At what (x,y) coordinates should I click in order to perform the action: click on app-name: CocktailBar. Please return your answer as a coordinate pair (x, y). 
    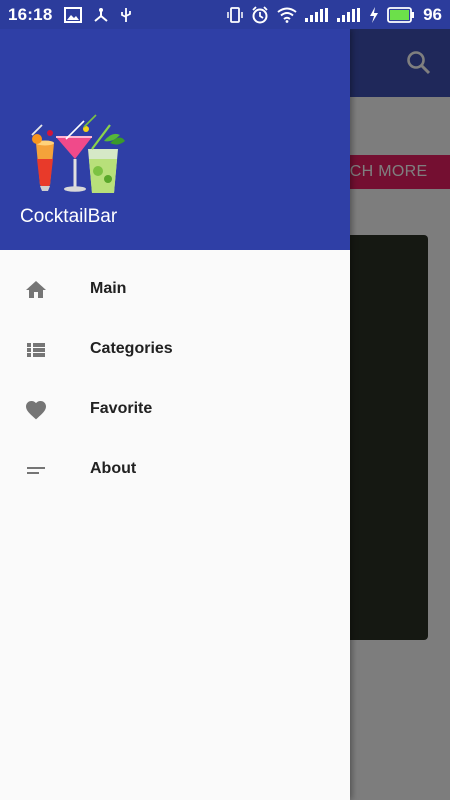
    Looking at the image, I should click on (69, 216).